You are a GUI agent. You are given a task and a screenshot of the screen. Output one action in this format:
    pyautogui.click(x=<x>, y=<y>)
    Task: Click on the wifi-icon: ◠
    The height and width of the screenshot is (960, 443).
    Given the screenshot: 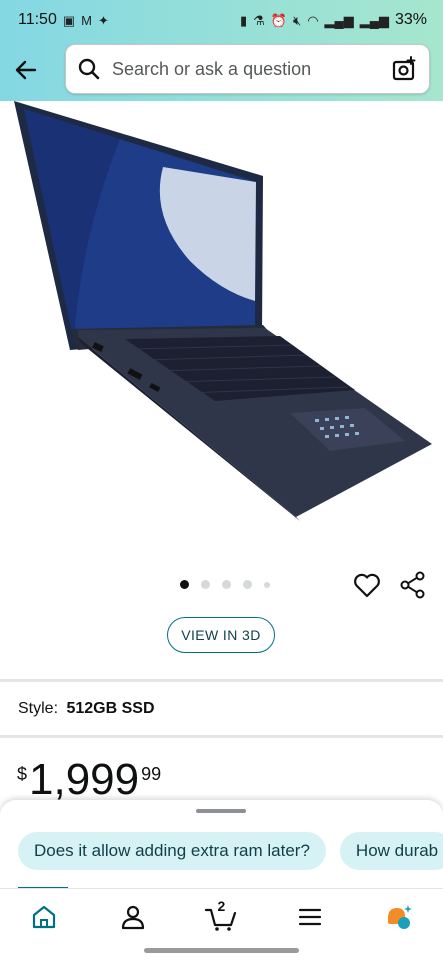 What is the action you would take?
    pyautogui.click(x=313, y=20)
    